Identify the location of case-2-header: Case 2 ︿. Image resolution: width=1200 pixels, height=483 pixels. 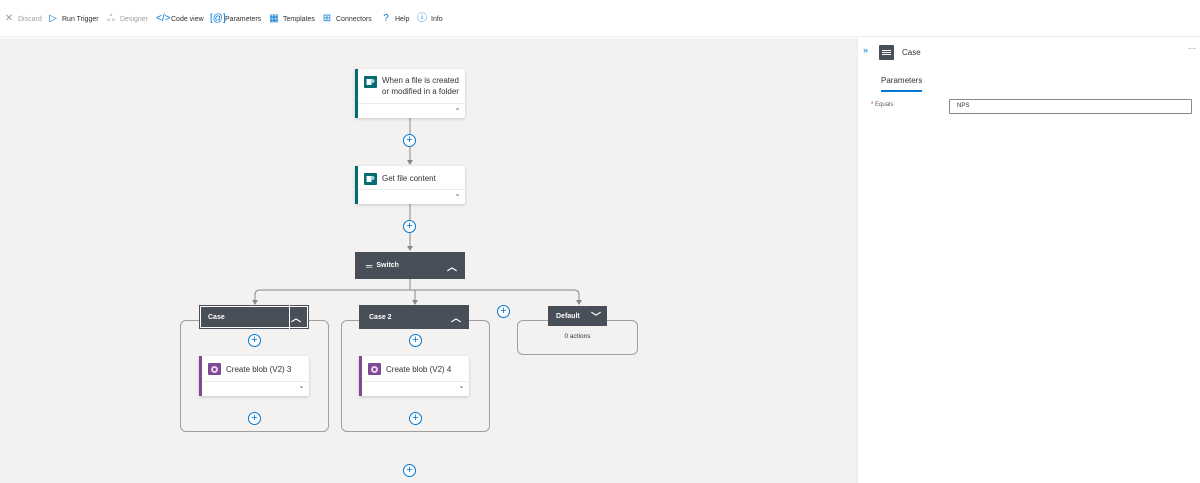
(414, 317).